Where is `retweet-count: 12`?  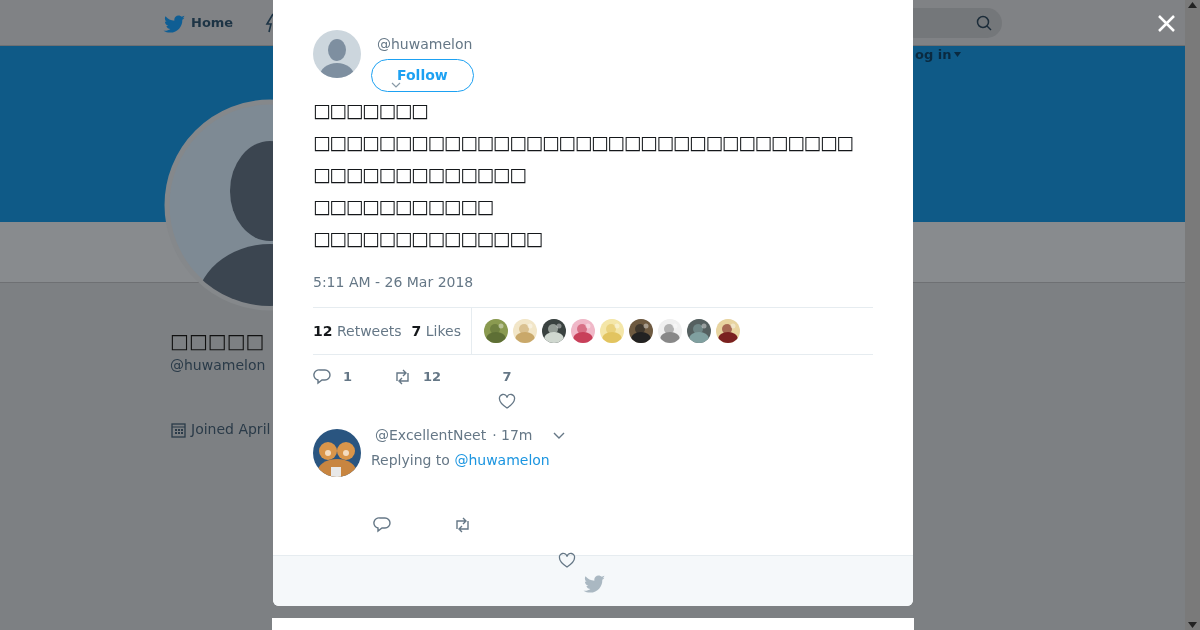 retweet-count: 12 is located at coordinates (432, 377).